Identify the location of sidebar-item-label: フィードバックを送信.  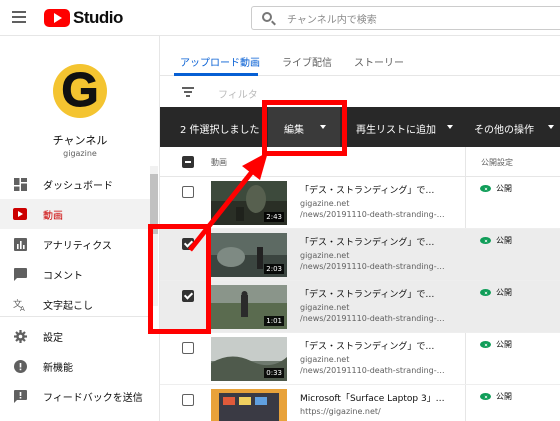
(93, 398).